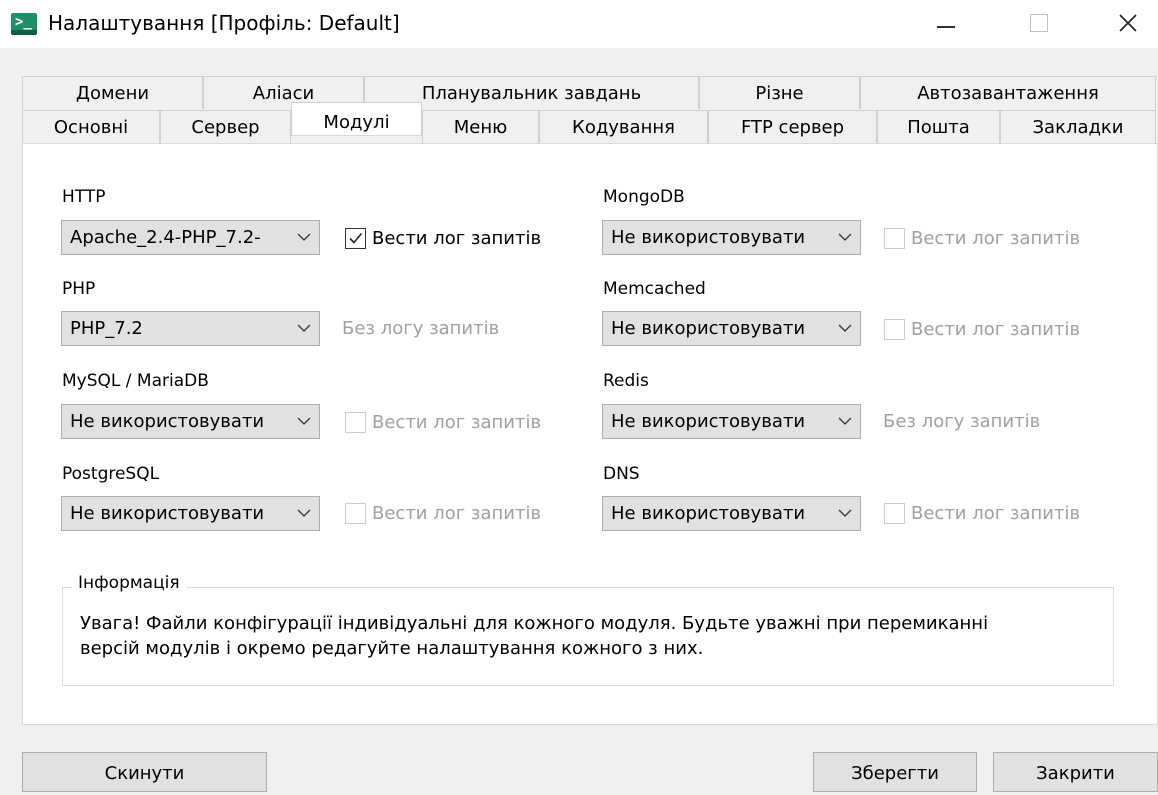 The width and height of the screenshot is (1158, 795). I want to click on memcached-select-value: Не використовувати, so click(708, 328).